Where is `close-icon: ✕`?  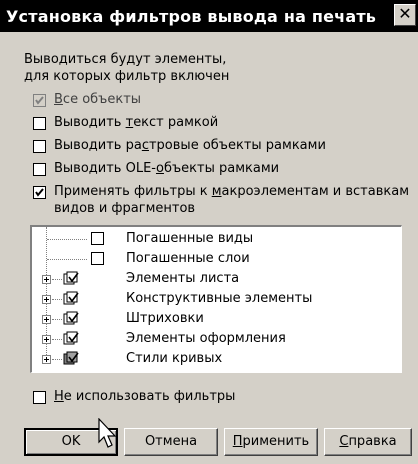
close-icon: ✕ is located at coordinates (405, 13).